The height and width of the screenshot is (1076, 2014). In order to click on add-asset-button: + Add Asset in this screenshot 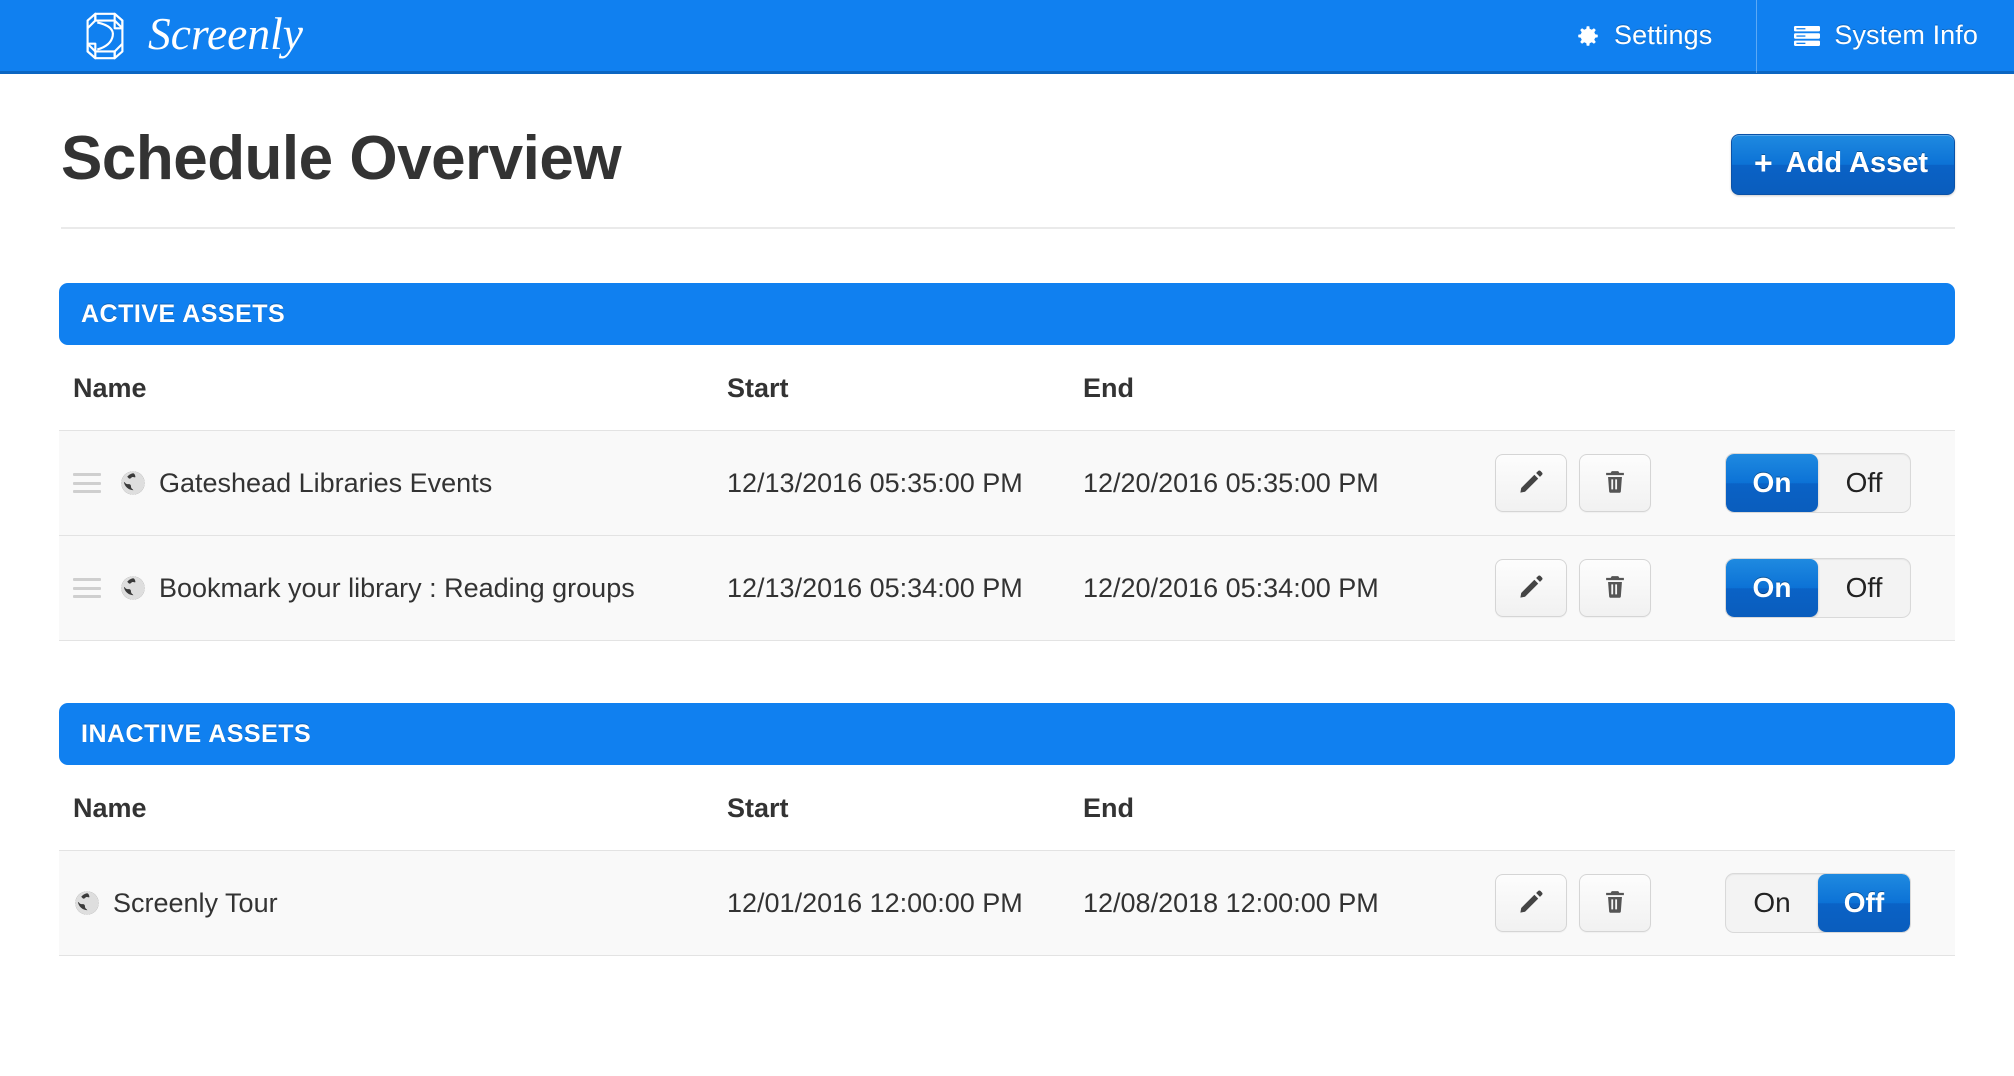, I will do `click(1842, 164)`.